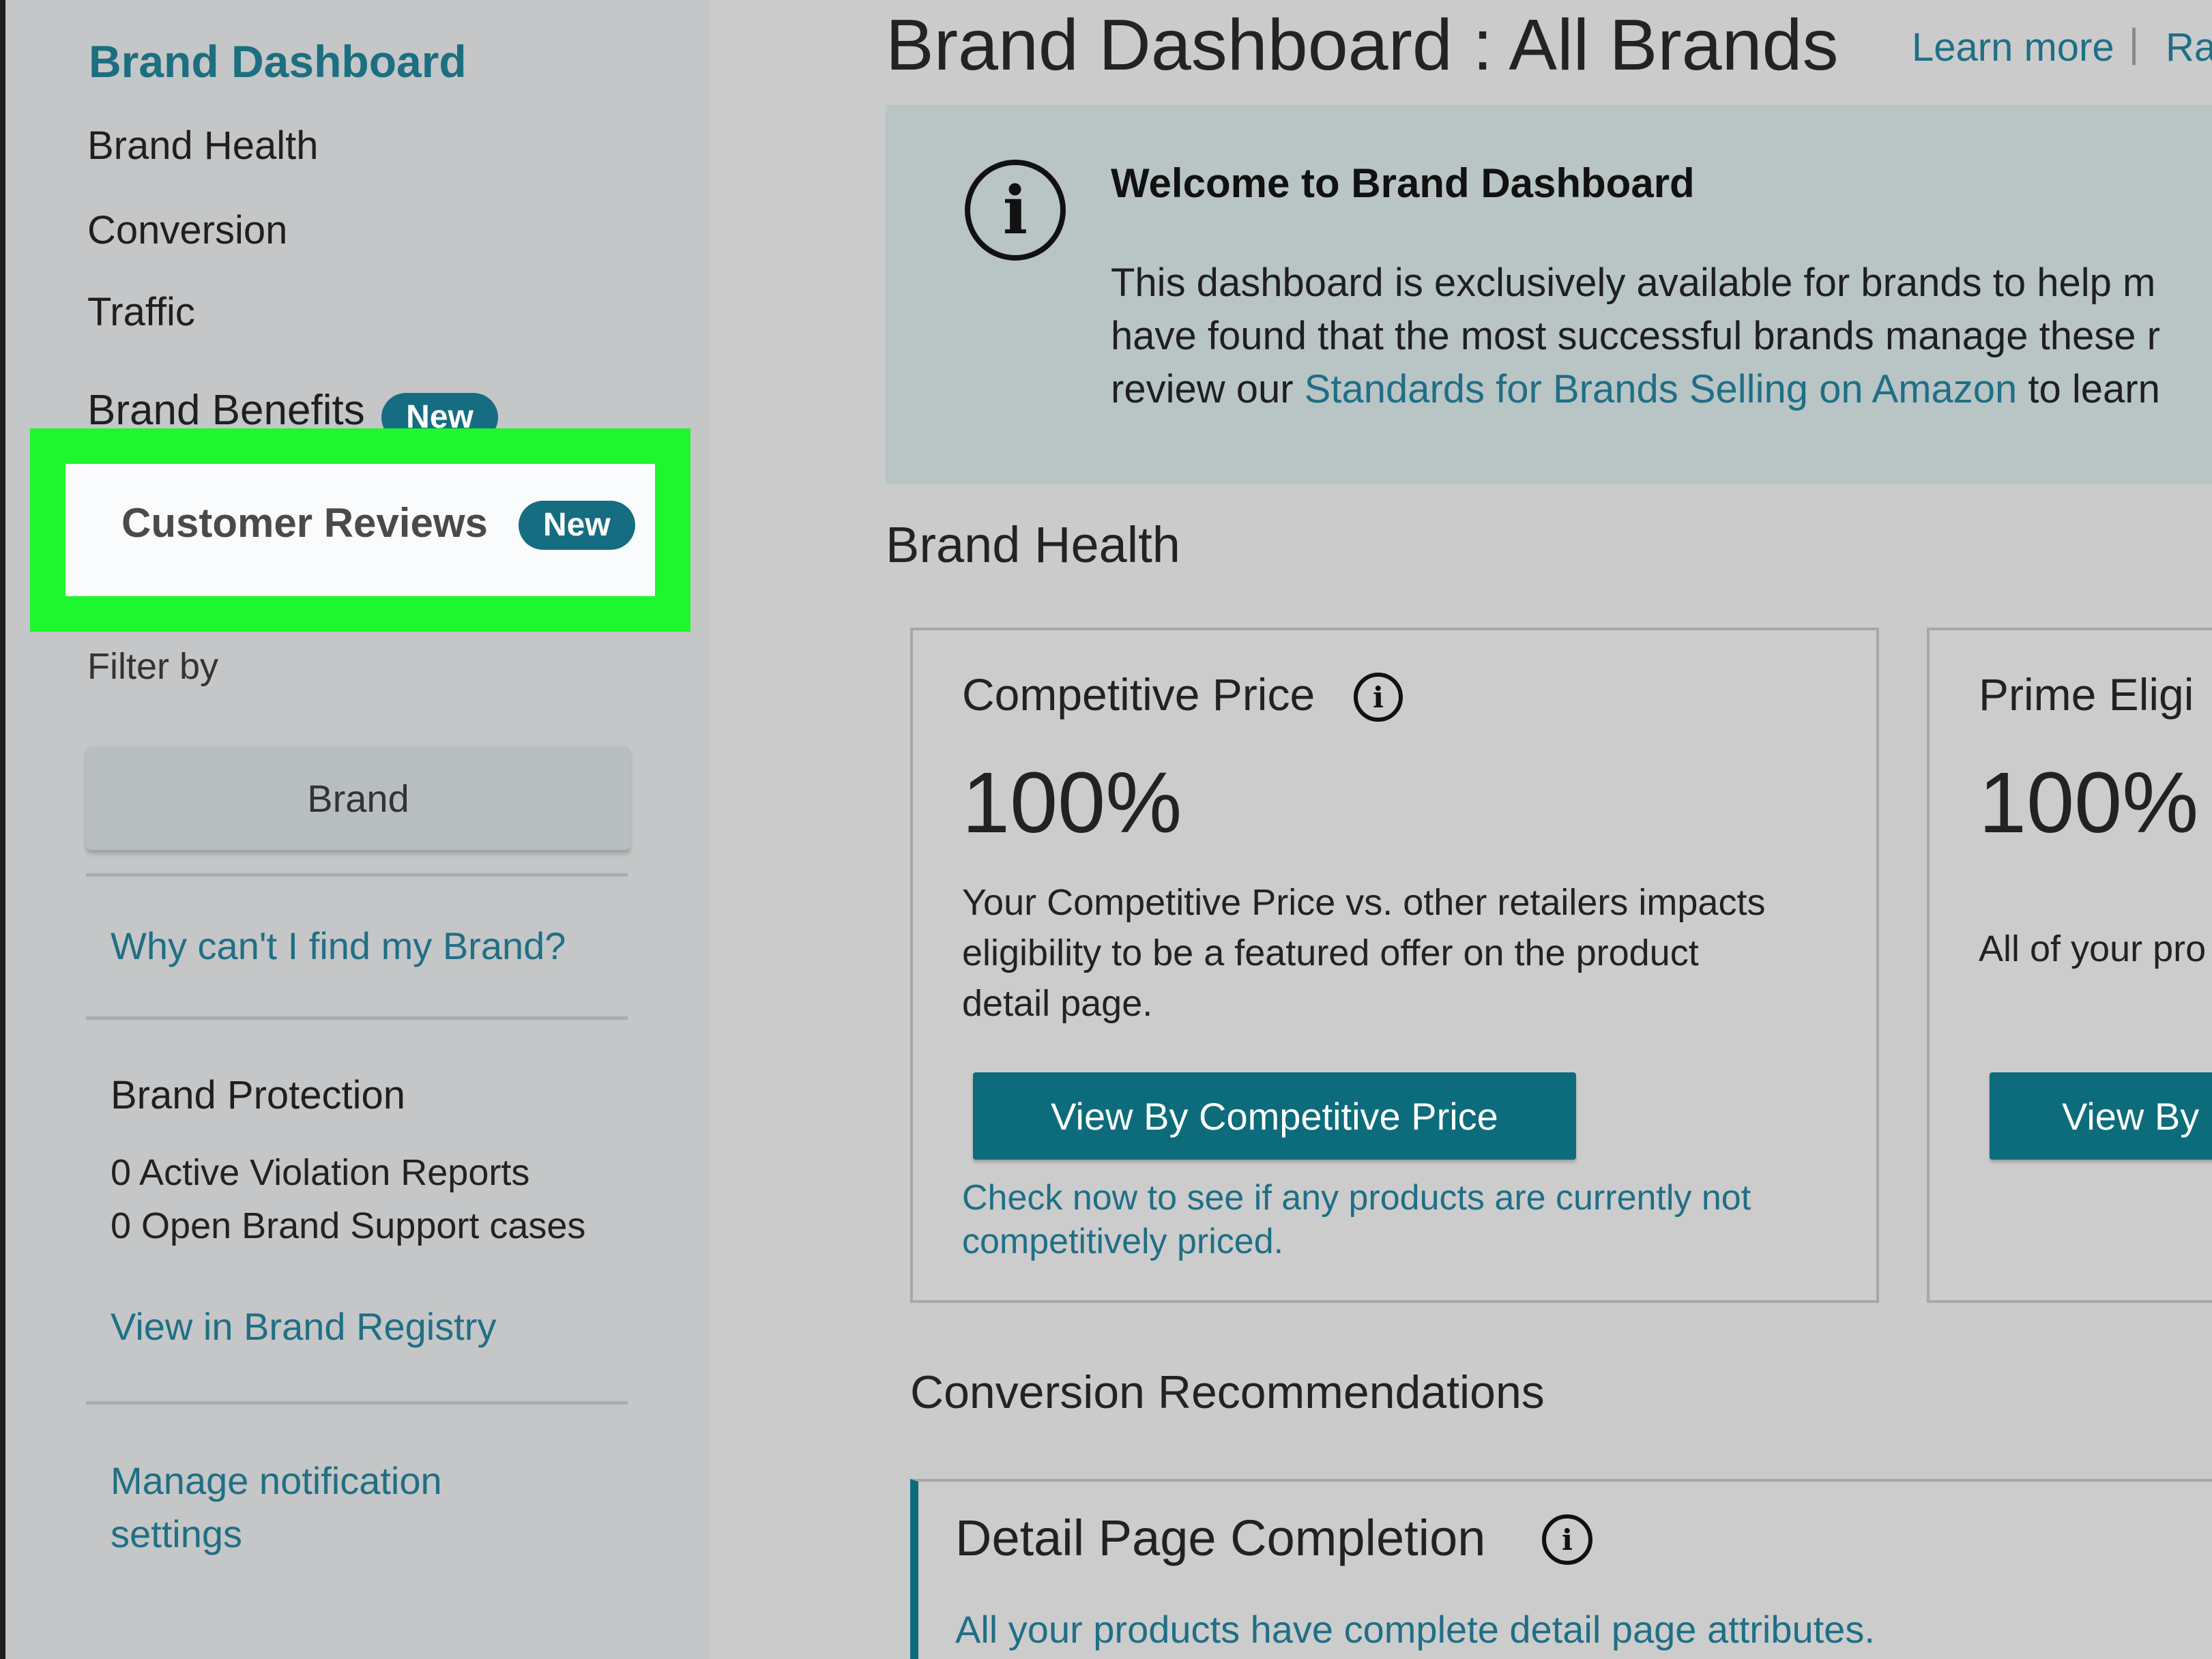  I want to click on new-badge: New, so click(577, 525).